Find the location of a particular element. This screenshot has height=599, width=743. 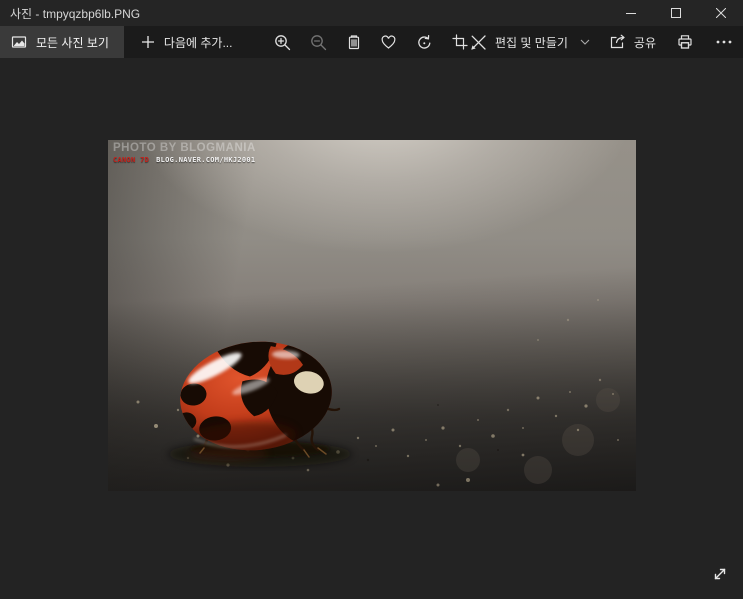

print-button is located at coordinates (685, 42).